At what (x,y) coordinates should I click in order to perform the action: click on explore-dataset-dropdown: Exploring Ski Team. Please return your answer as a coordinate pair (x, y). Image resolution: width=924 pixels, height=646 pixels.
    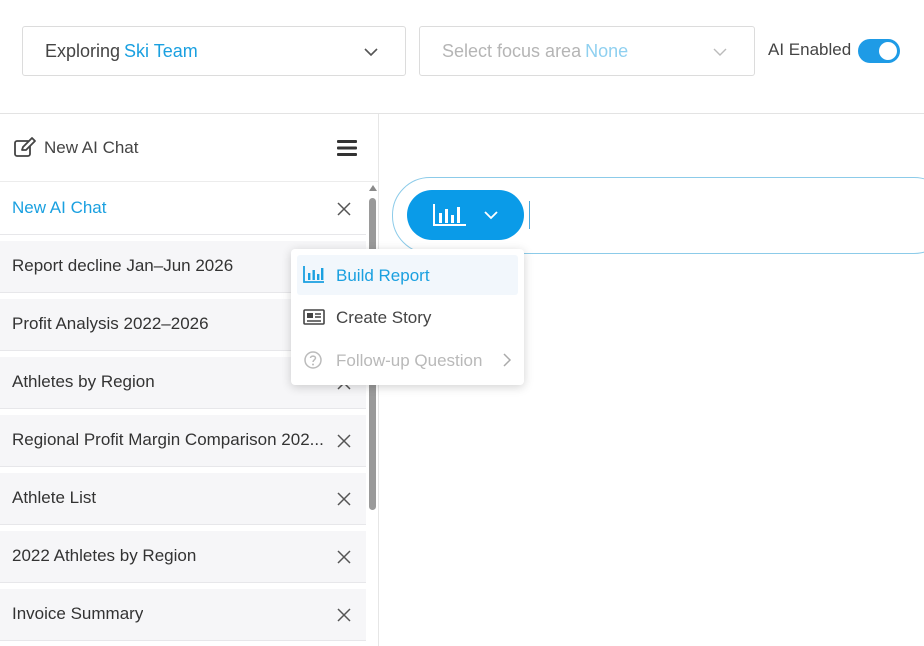
    Looking at the image, I should click on (214, 51).